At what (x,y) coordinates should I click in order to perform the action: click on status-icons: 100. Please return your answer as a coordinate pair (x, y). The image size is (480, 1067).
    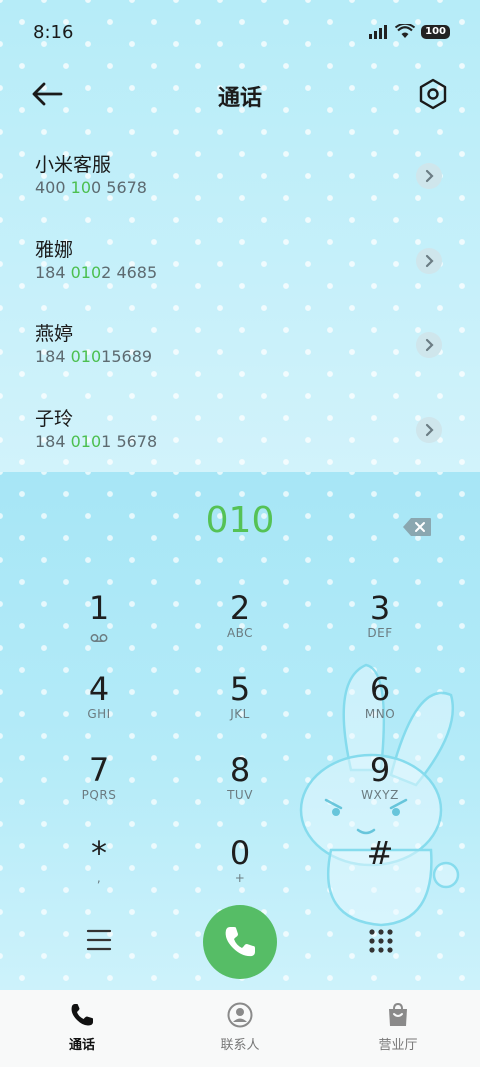
    Looking at the image, I should click on (409, 31).